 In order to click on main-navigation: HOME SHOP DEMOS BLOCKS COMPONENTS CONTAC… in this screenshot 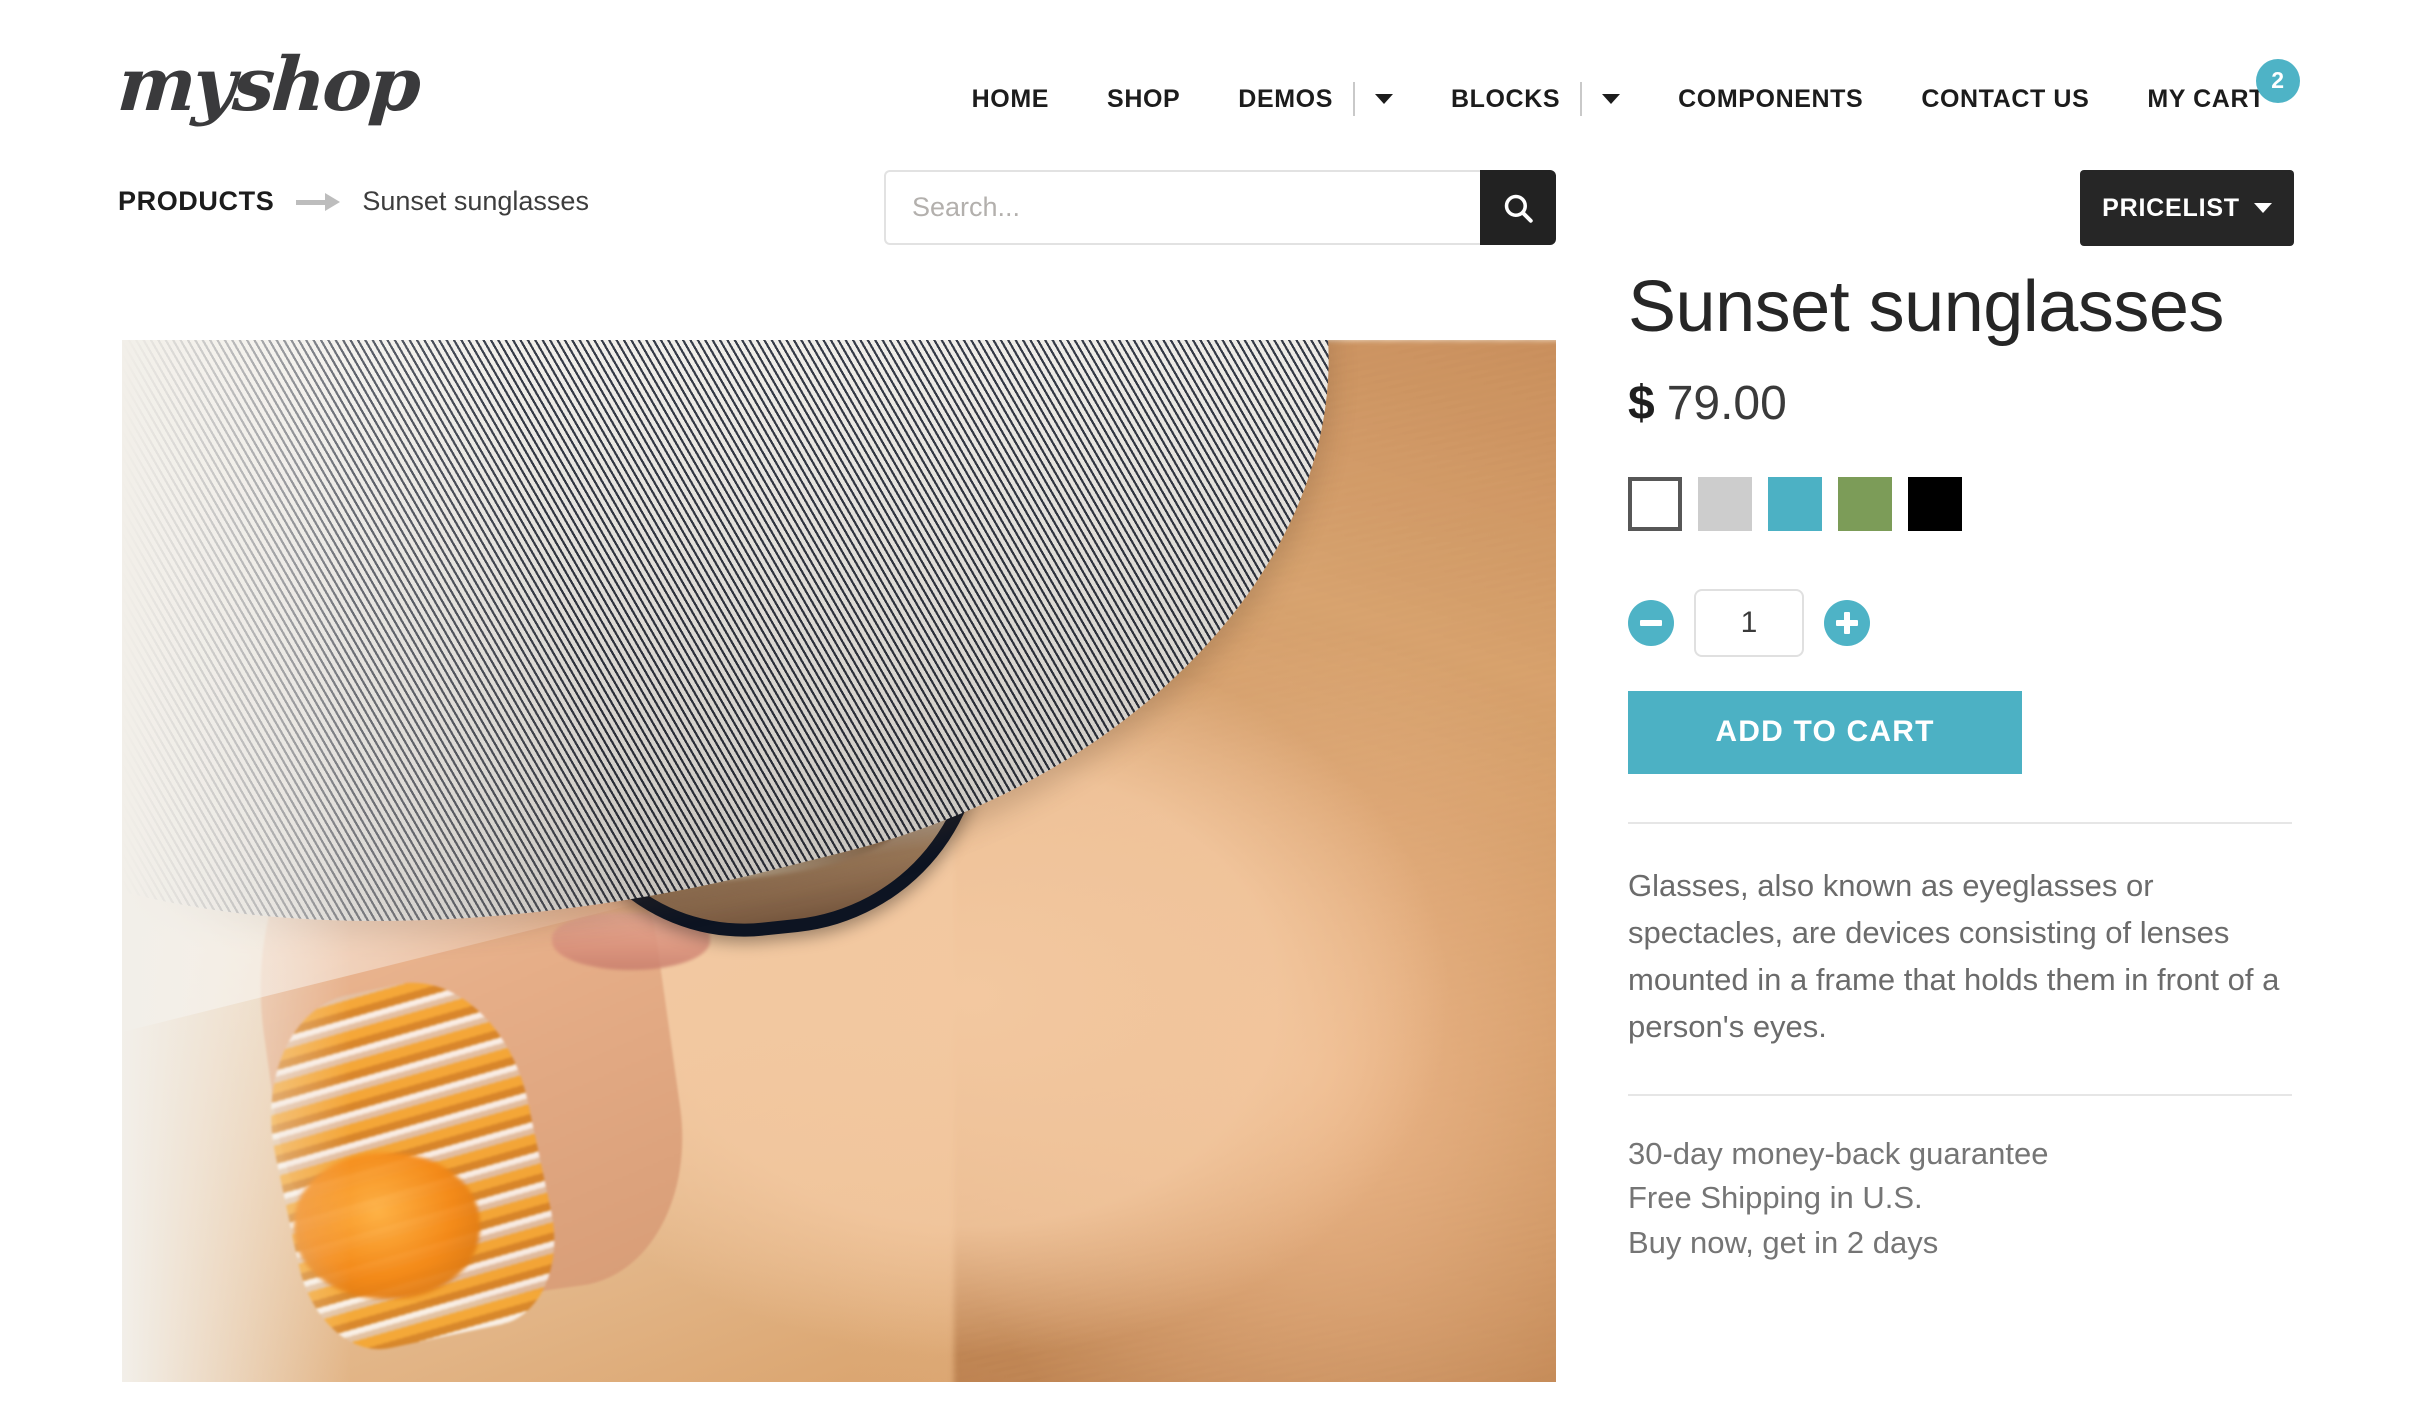, I will do `click(1621, 87)`.